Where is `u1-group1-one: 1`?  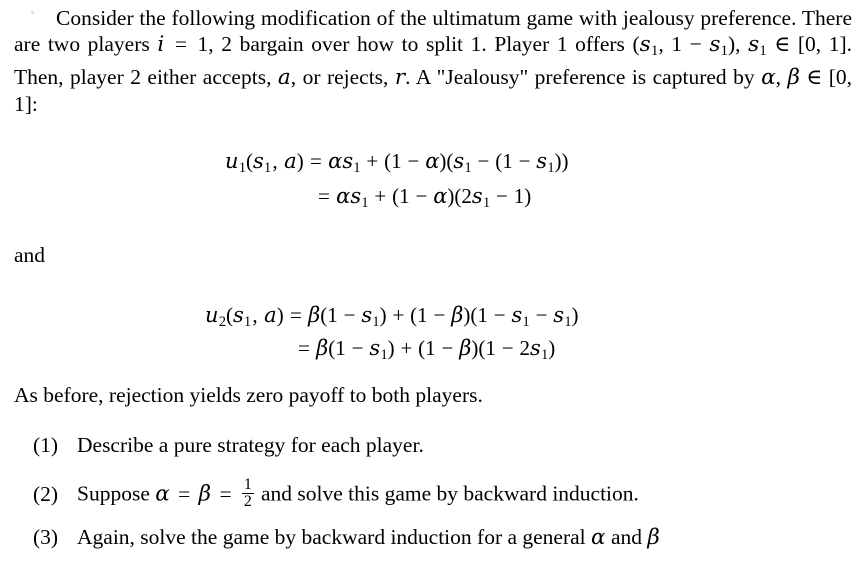
u1-group1-one: 1 is located at coordinates (396, 161).